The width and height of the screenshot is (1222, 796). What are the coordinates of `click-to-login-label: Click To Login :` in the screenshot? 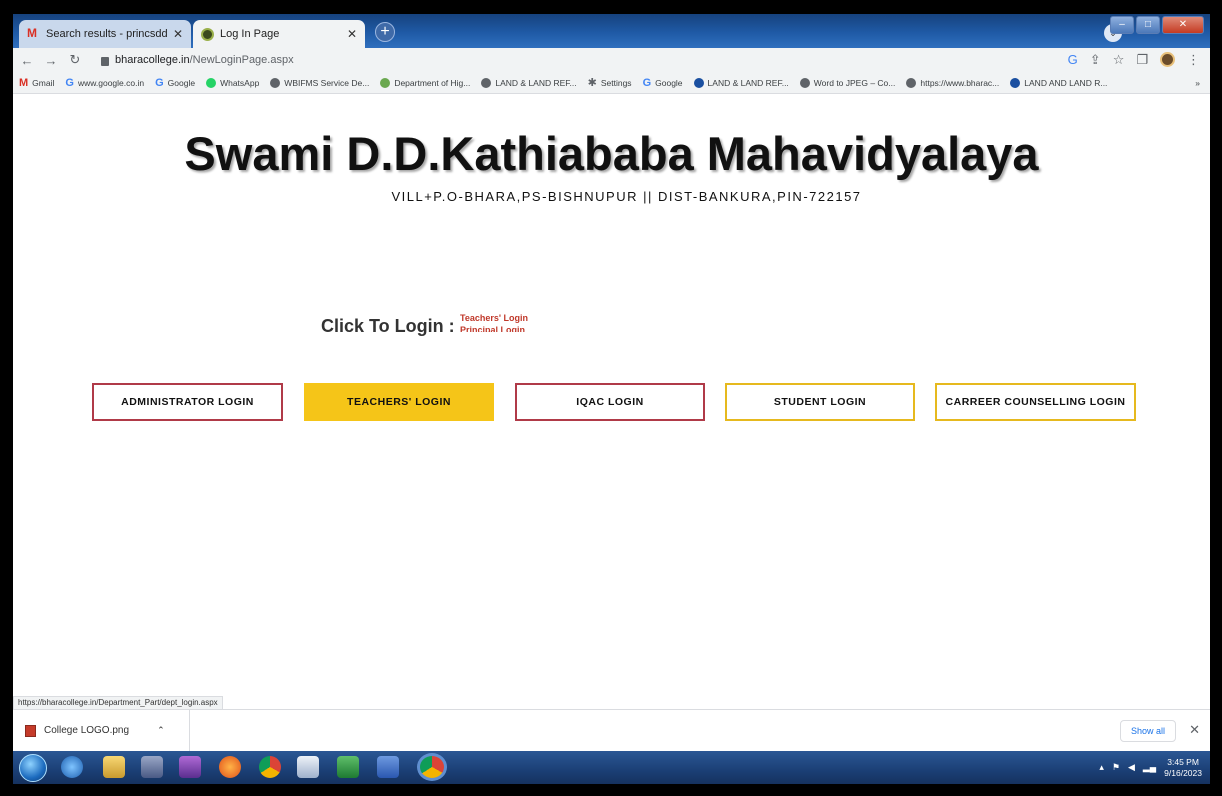 It's located at (388, 326).